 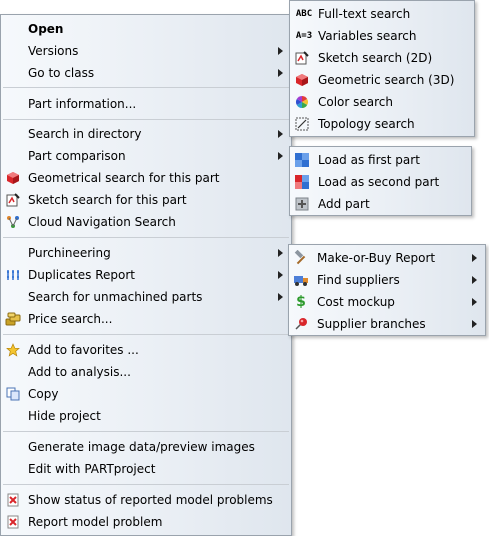 I want to click on menu-item-generate-image-data: Generate image data/preview images, so click(x=146, y=447).